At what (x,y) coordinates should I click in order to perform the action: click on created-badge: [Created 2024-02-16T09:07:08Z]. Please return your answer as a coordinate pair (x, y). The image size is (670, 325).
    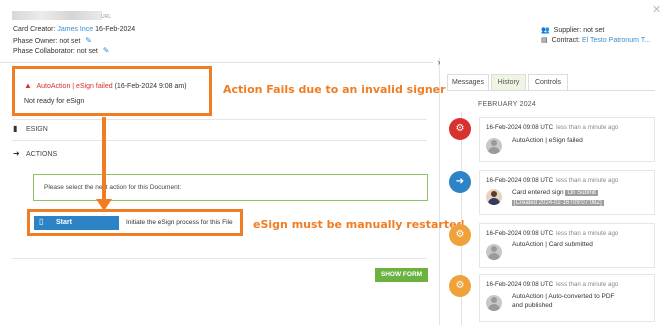
    Looking at the image, I should click on (558, 203).